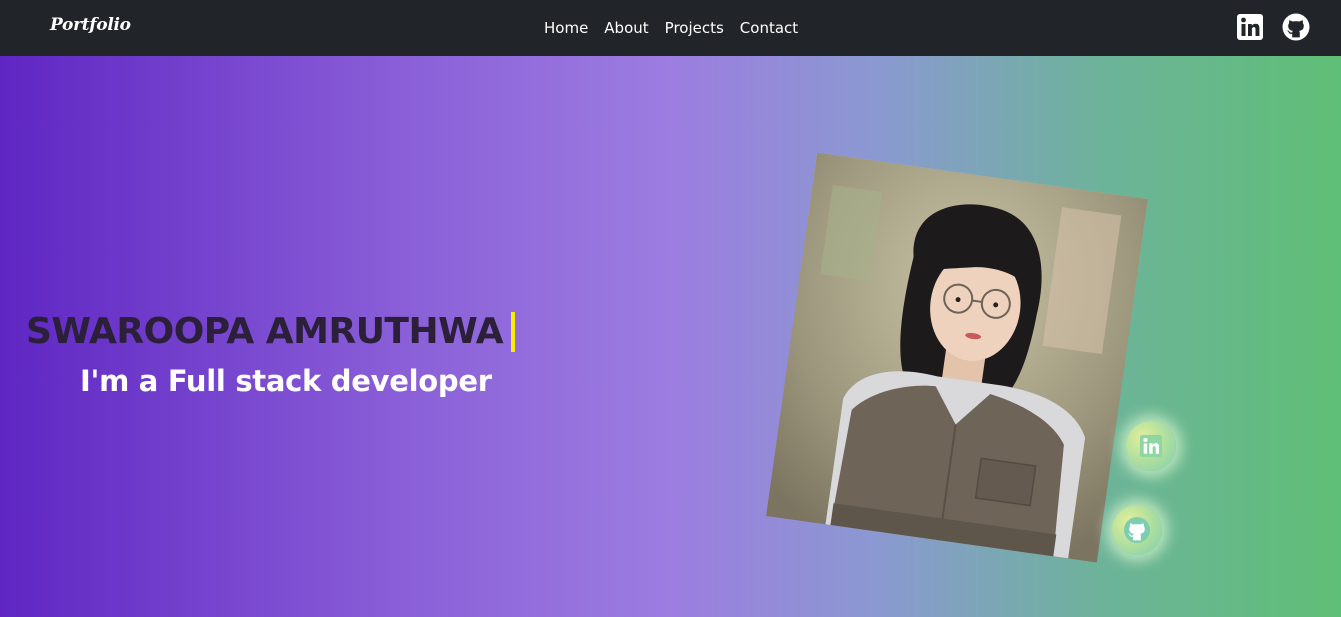  What do you see at coordinates (566, 28) in the screenshot?
I see `nav-link-home: Home` at bounding box center [566, 28].